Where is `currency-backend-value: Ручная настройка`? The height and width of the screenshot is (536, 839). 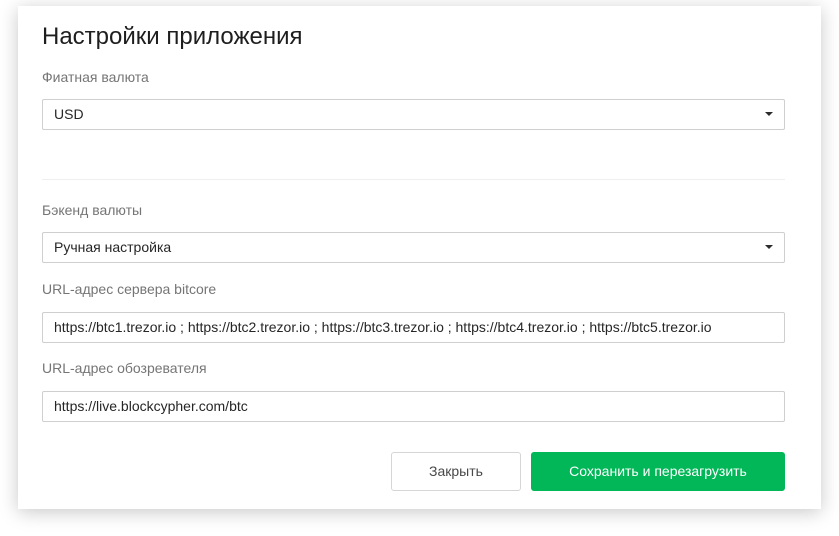 currency-backend-value: Ручная настройка is located at coordinates (113, 247).